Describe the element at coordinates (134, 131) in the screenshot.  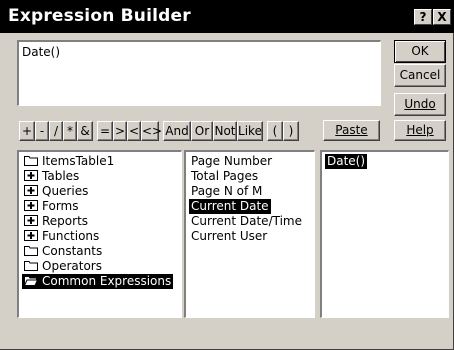
I see `operator-button: <` at that location.